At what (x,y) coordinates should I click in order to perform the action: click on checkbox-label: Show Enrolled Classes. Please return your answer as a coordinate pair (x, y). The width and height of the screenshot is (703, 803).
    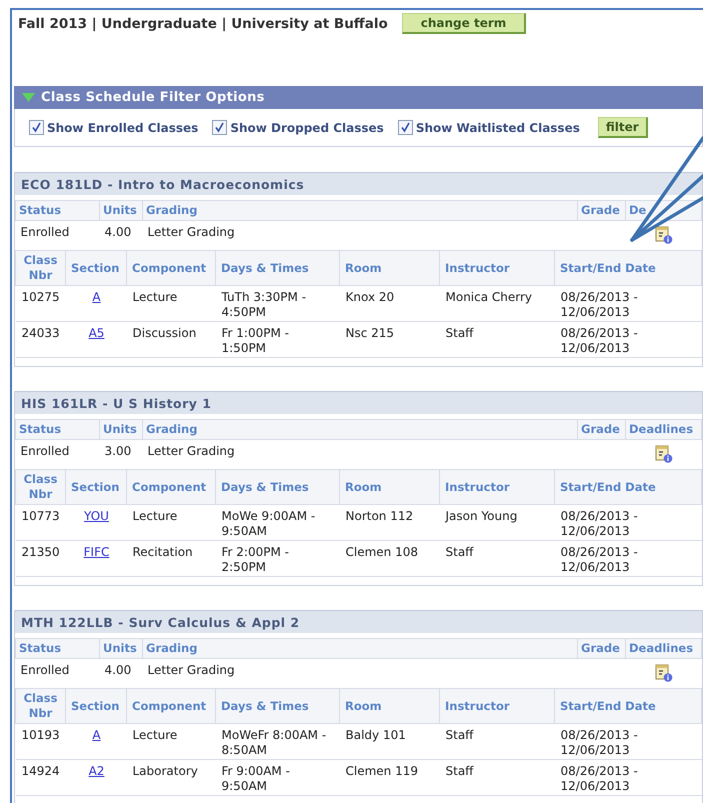
    Looking at the image, I should click on (122, 127).